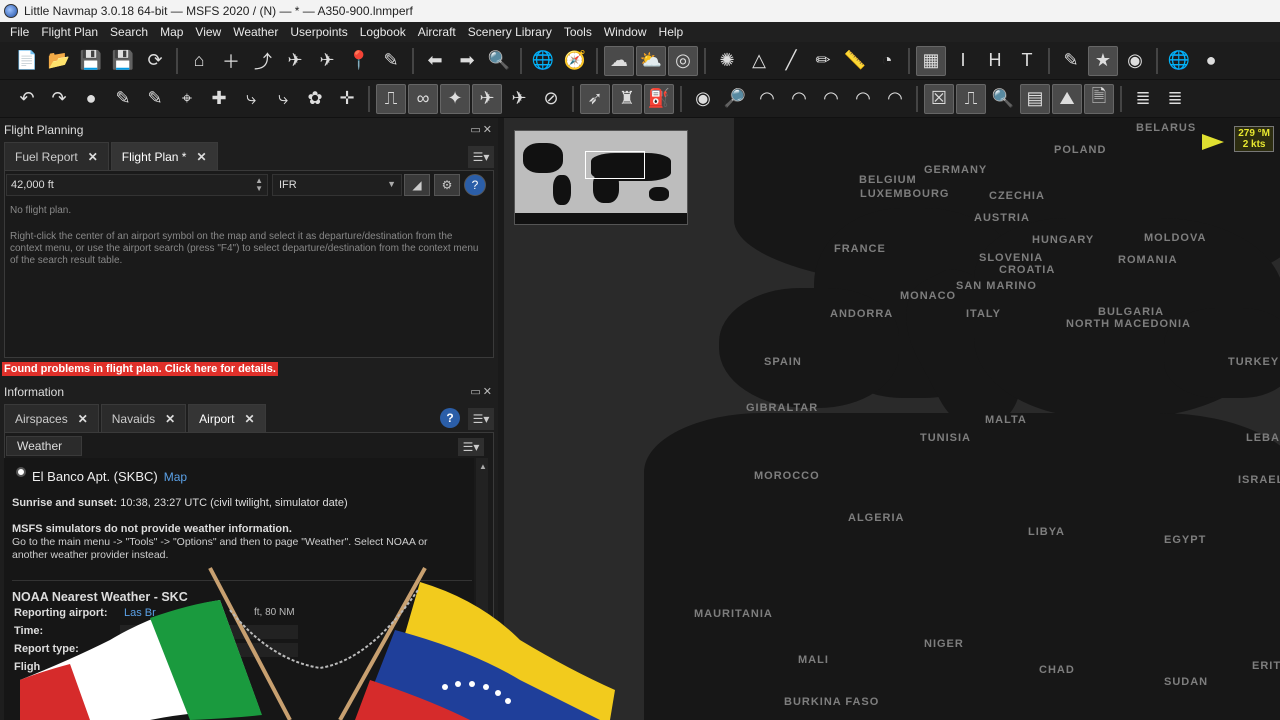  What do you see at coordinates (1179, 61) in the screenshot?
I see `globe-2-icon: 🌐` at bounding box center [1179, 61].